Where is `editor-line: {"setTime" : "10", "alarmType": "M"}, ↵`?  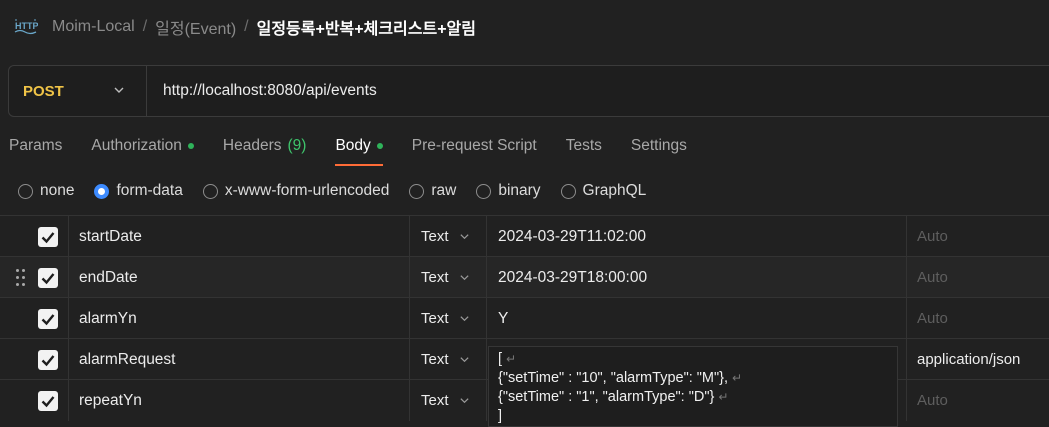
editor-line: {"setTime" : "10", "alarmType": "M"}, ↵ is located at coordinates (697, 378).